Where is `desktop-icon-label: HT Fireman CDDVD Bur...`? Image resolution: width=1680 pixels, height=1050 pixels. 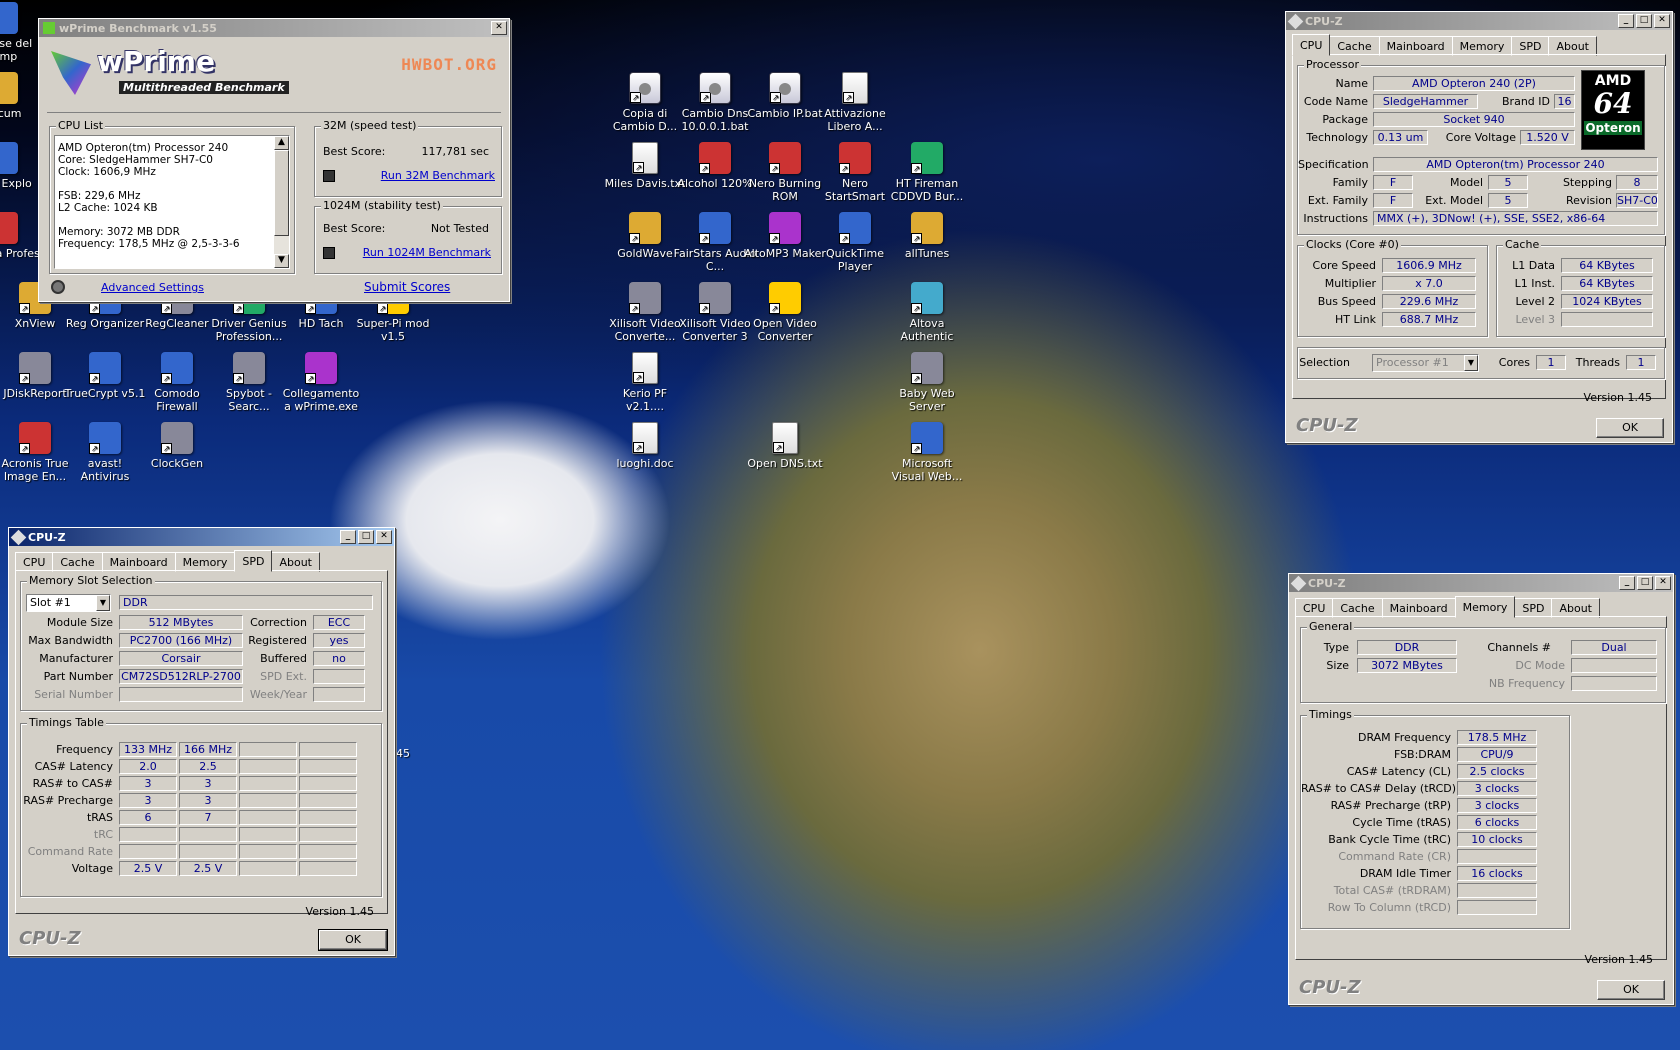
desktop-icon-label: HT Fireman CDDVD Bur... is located at coordinates (927, 190).